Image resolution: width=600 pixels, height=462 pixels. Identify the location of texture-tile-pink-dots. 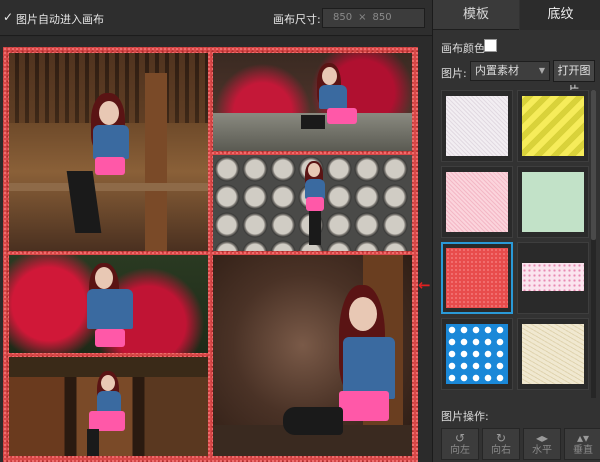
(553, 278).